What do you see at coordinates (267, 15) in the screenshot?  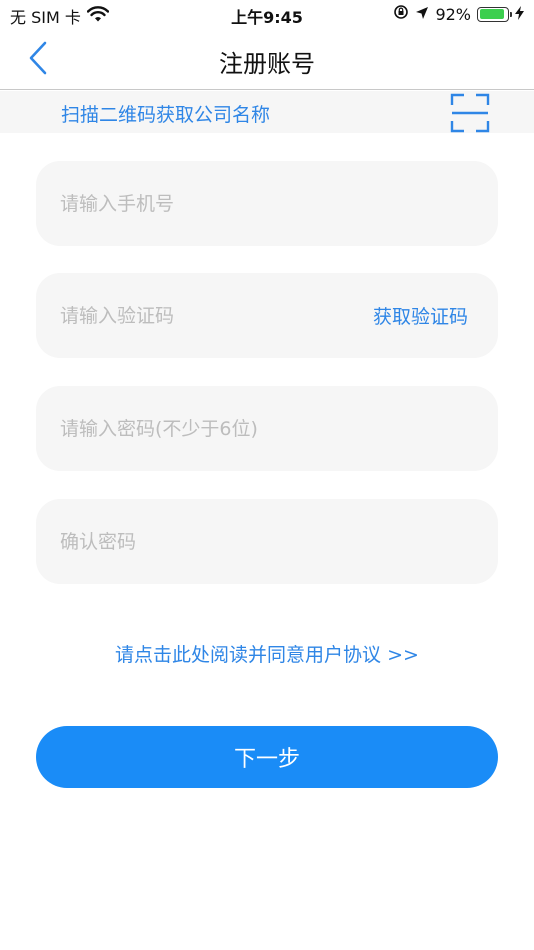 I see `status-bar: 无 SIM 卡 上午9:45 92%` at bounding box center [267, 15].